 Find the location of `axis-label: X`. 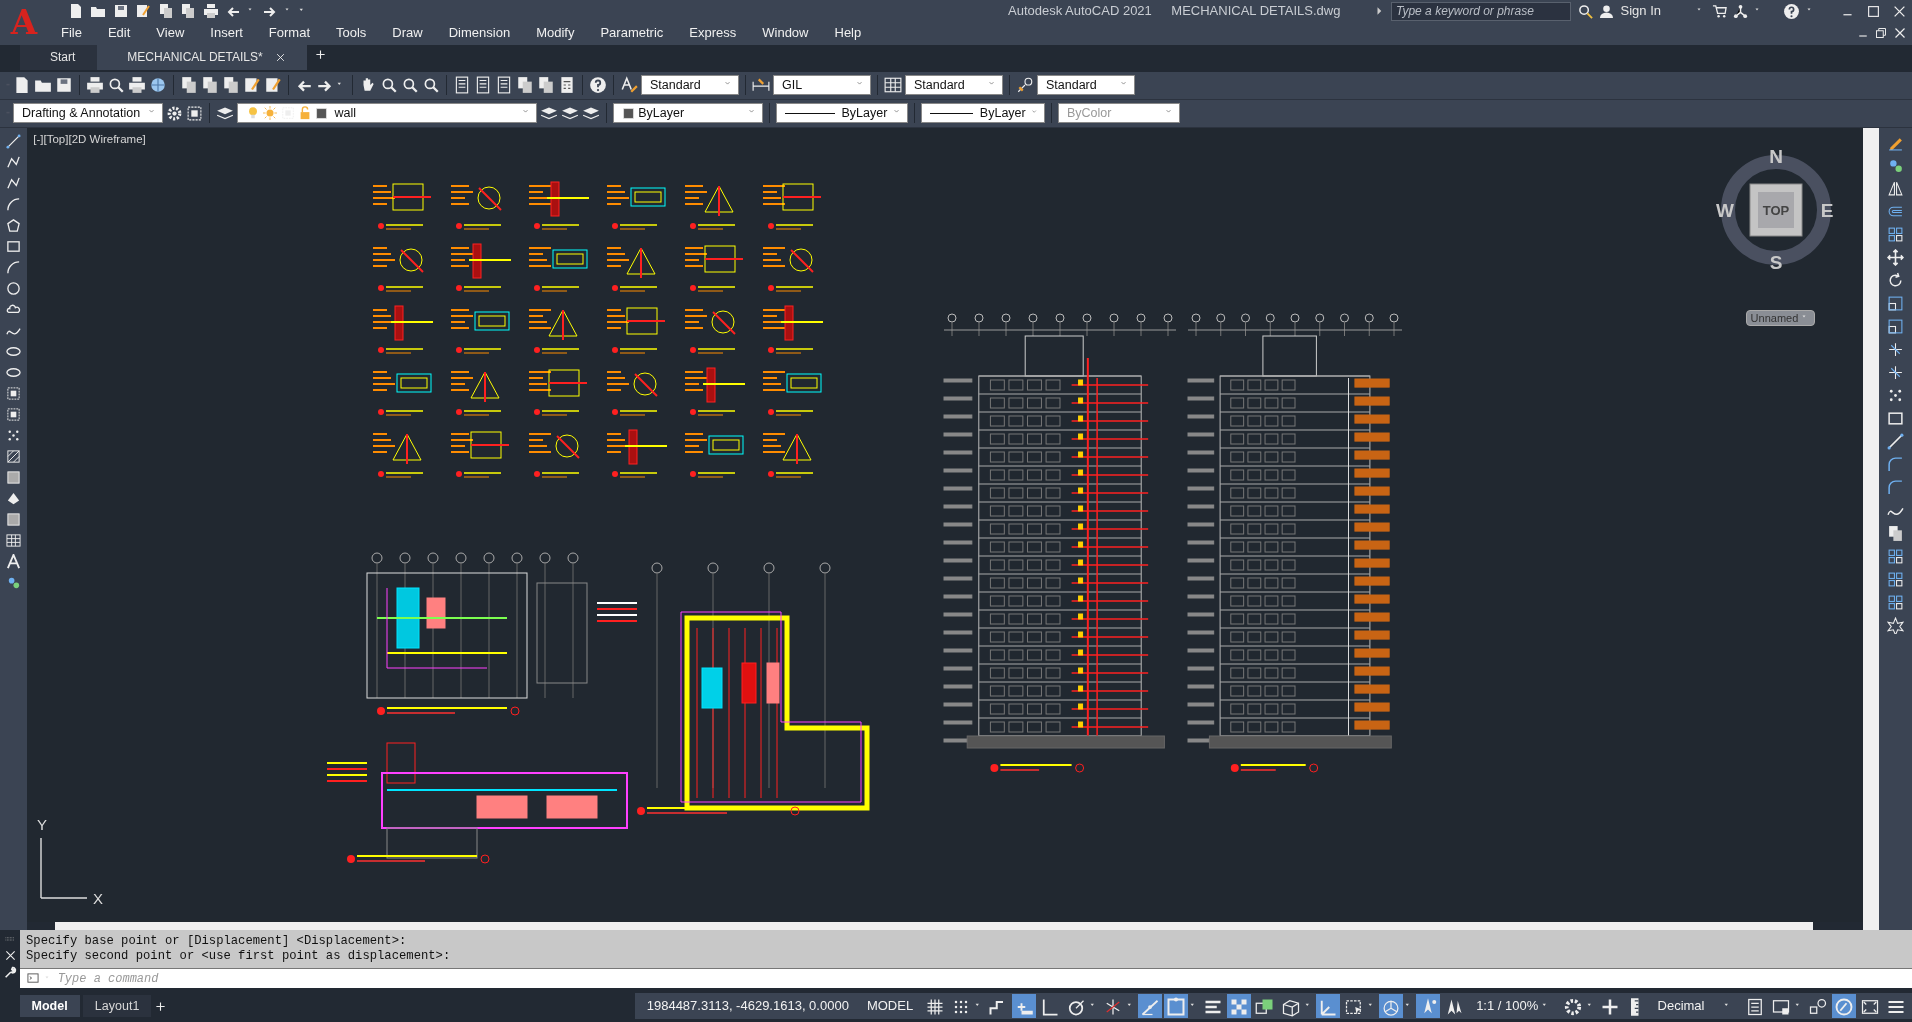

axis-label: X is located at coordinates (98, 898).